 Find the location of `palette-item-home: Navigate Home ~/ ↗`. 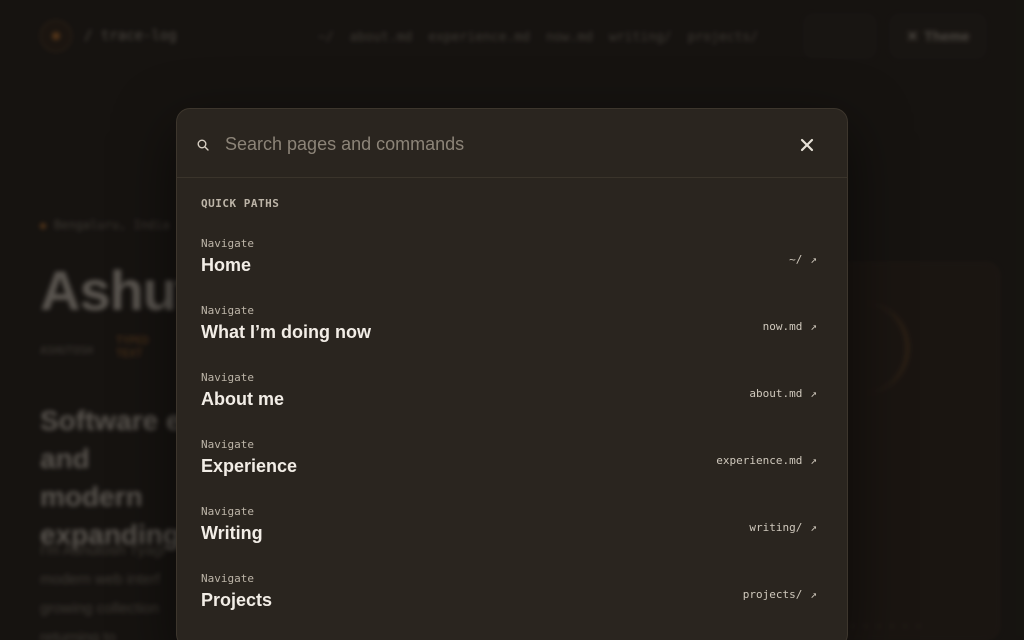

palette-item-home: Navigate Home ~/ ↗ is located at coordinates (513, 263).